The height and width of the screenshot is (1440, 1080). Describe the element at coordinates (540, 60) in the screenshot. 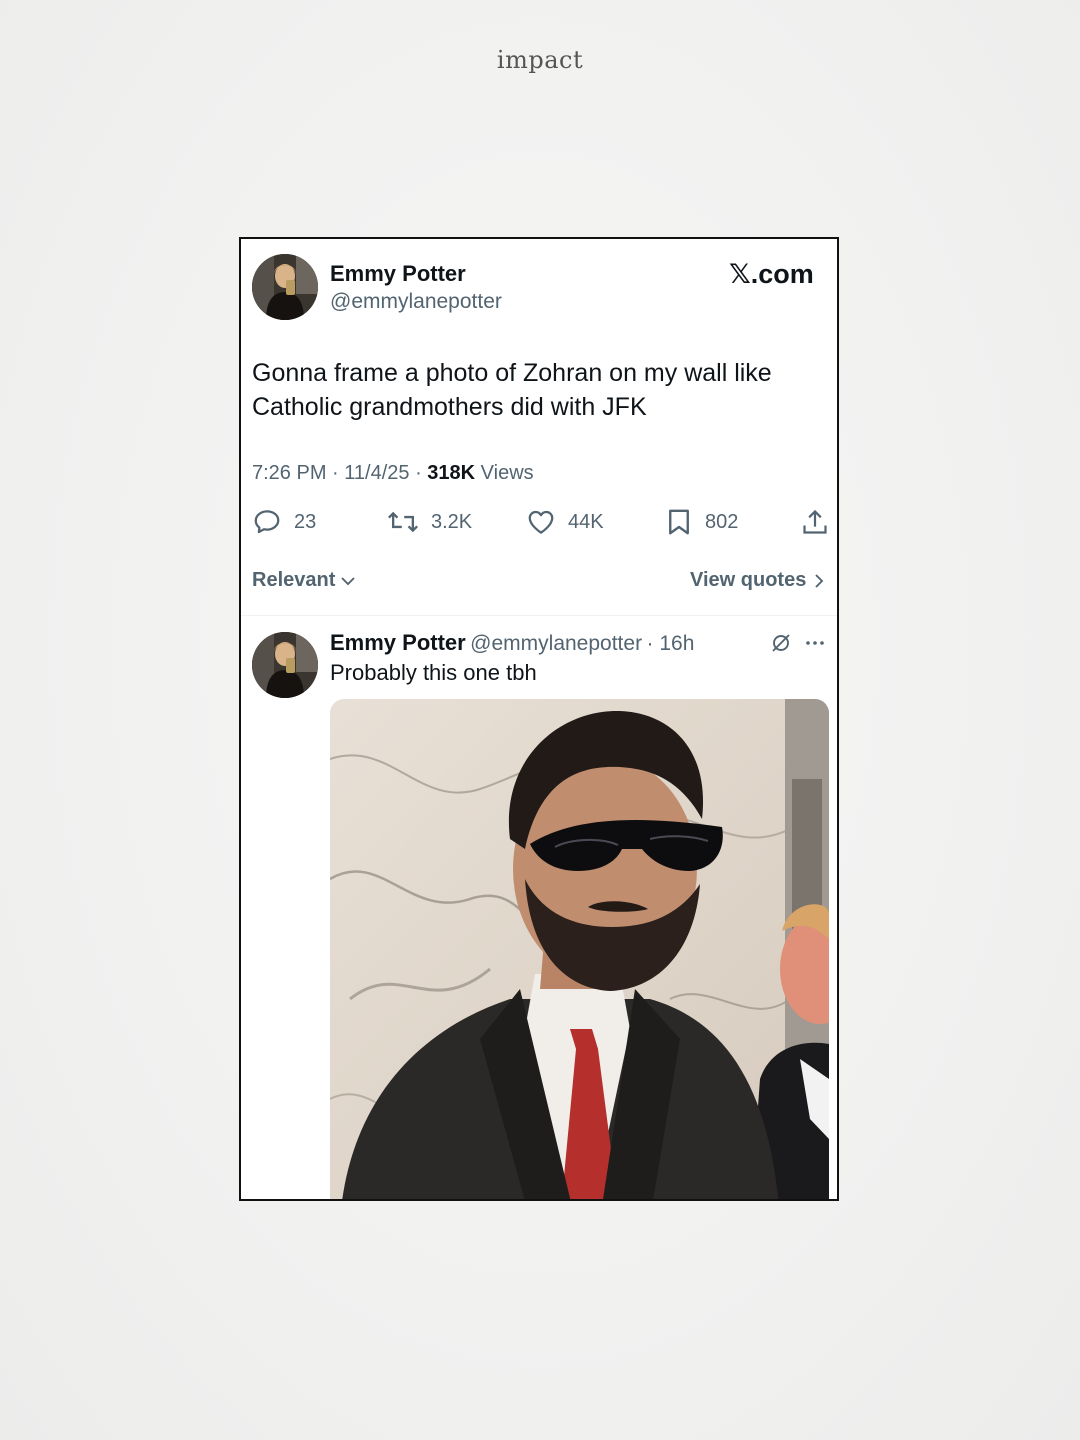

I see `brand-logo: impact` at that location.